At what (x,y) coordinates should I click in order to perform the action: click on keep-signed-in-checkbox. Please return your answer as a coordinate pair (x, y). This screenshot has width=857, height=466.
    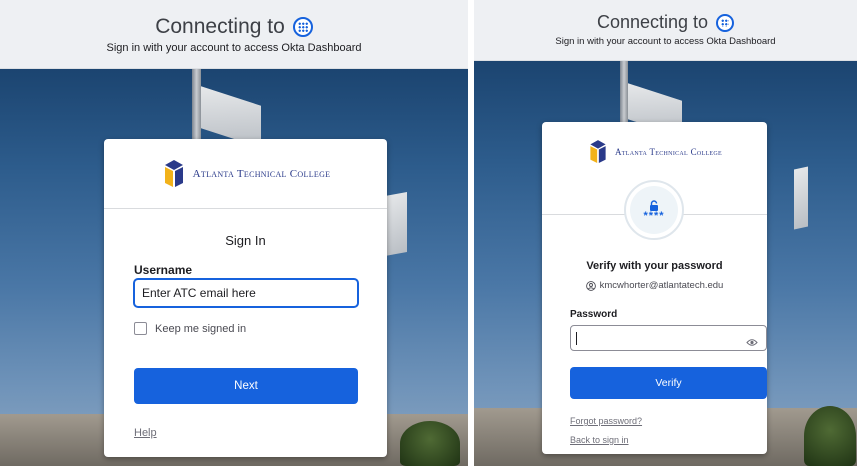
    Looking at the image, I should click on (140, 328).